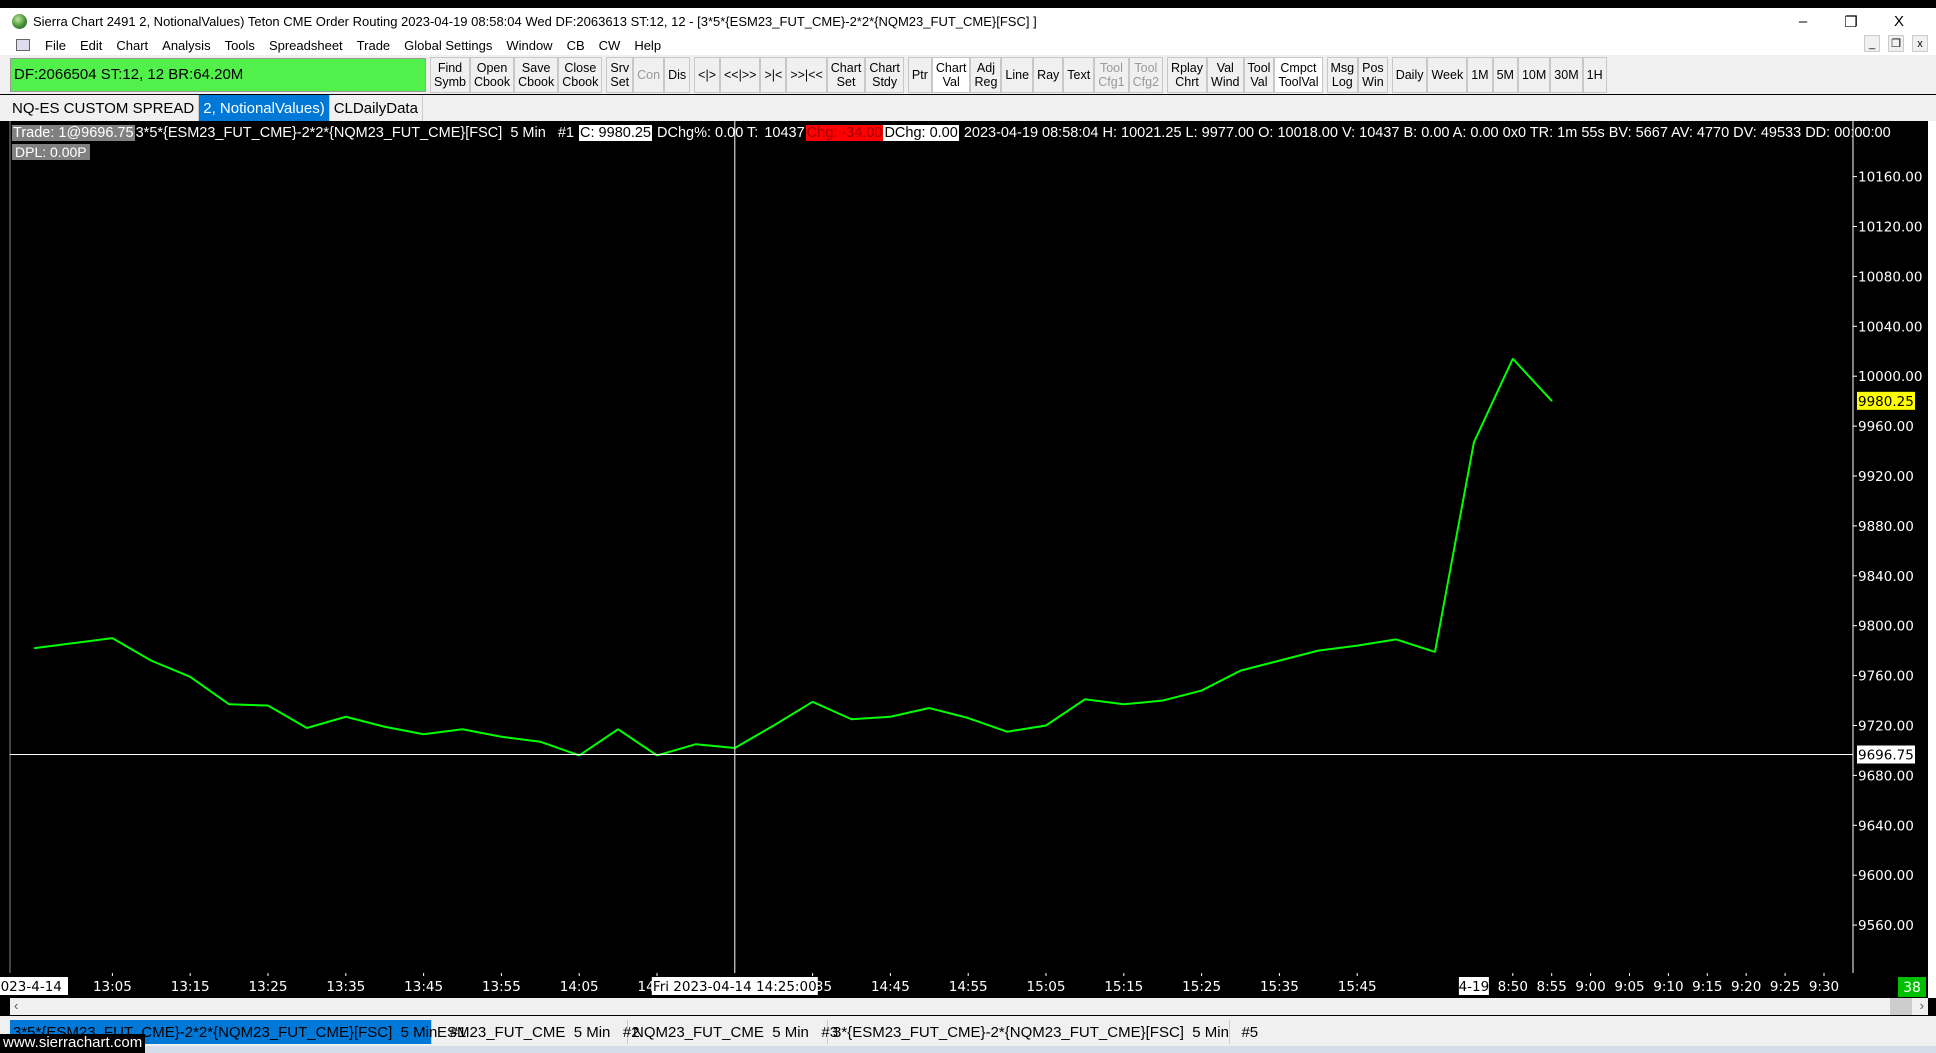  Describe the element at coordinates (19, 21) in the screenshot. I see `sierra-chart-logo-icon` at that location.